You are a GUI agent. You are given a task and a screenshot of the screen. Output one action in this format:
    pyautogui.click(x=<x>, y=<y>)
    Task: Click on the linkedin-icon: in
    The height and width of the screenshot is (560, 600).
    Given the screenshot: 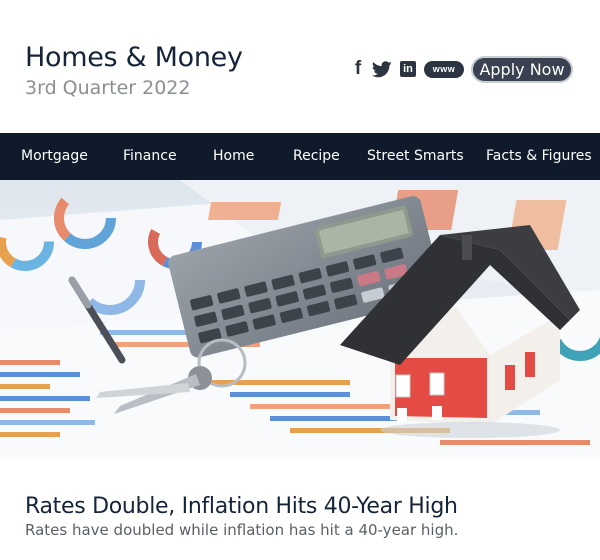 What is the action you would take?
    pyautogui.click(x=408, y=69)
    